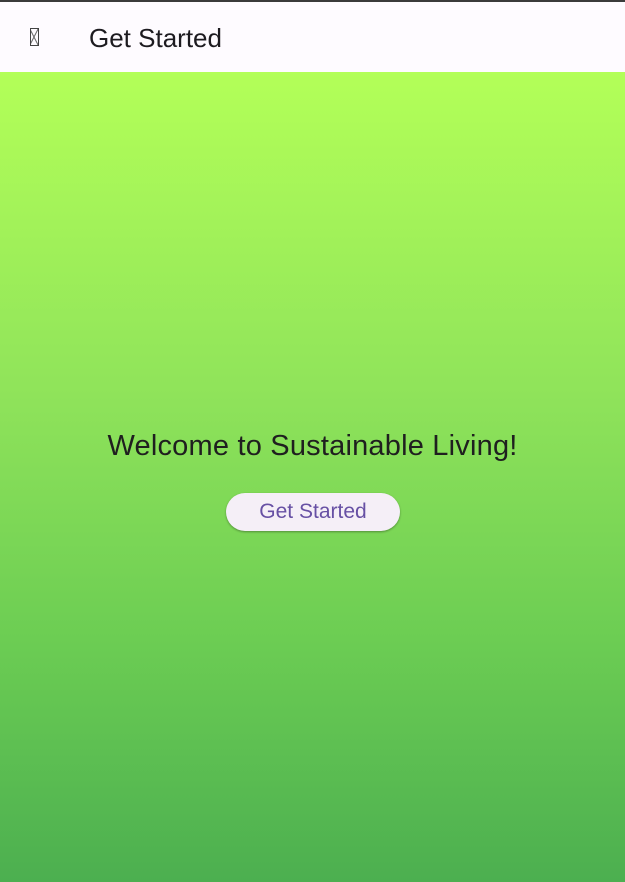 The height and width of the screenshot is (882, 625). What do you see at coordinates (155, 38) in the screenshot?
I see `page-title: Get Started` at bounding box center [155, 38].